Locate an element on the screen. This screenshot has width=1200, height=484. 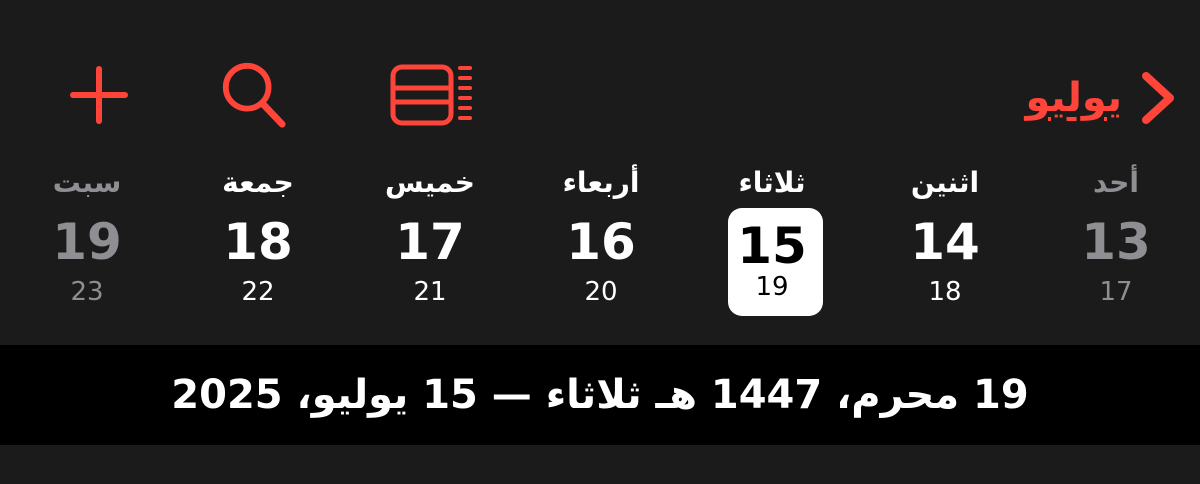
back-to-month-button: يوليو is located at coordinates (1102, 98).